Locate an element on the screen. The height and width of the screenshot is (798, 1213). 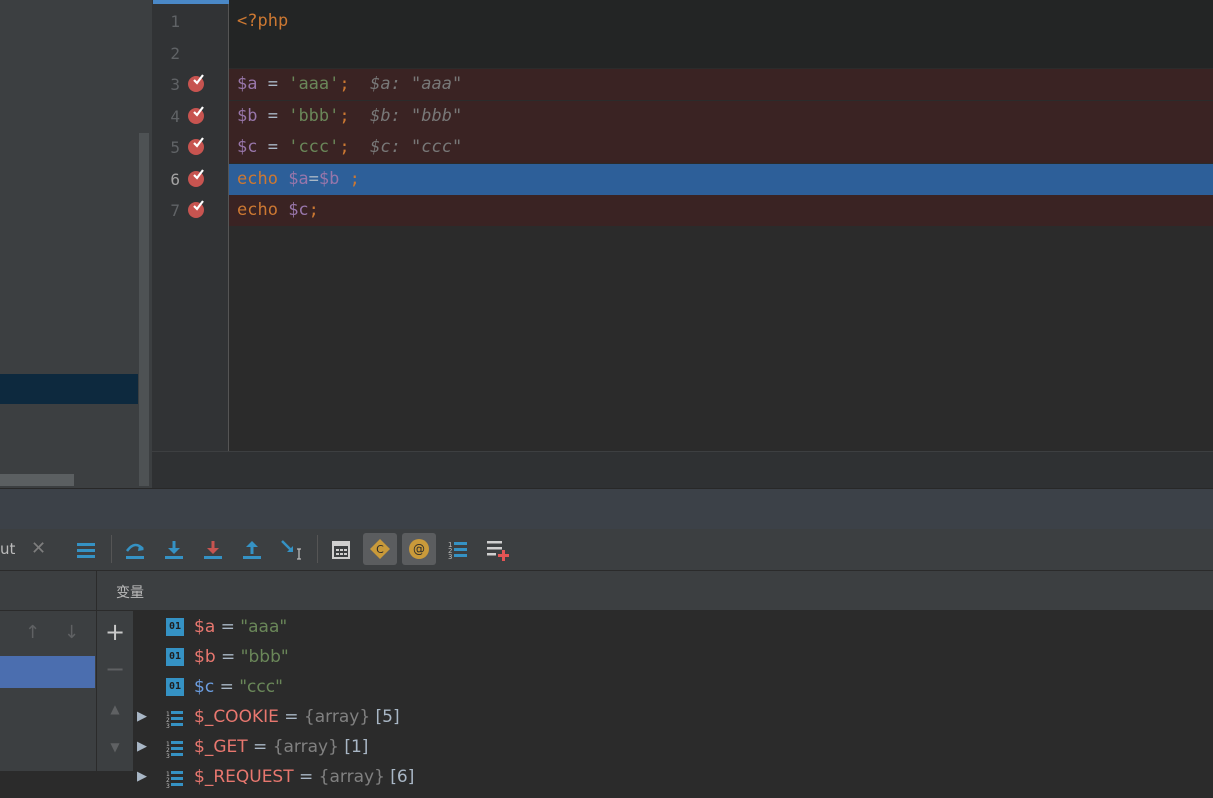
editor-bottom-strip is located at coordinates (682, 470).